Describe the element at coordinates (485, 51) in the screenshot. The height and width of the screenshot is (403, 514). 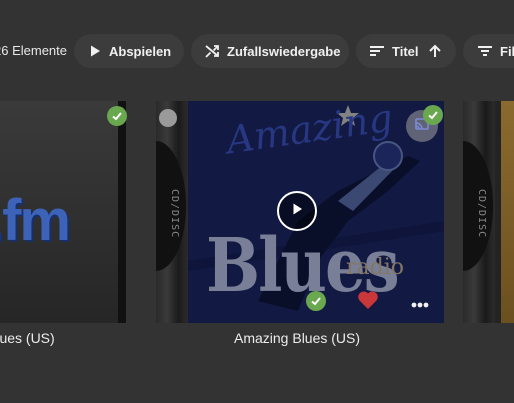
I see `filter-icon` at that location.